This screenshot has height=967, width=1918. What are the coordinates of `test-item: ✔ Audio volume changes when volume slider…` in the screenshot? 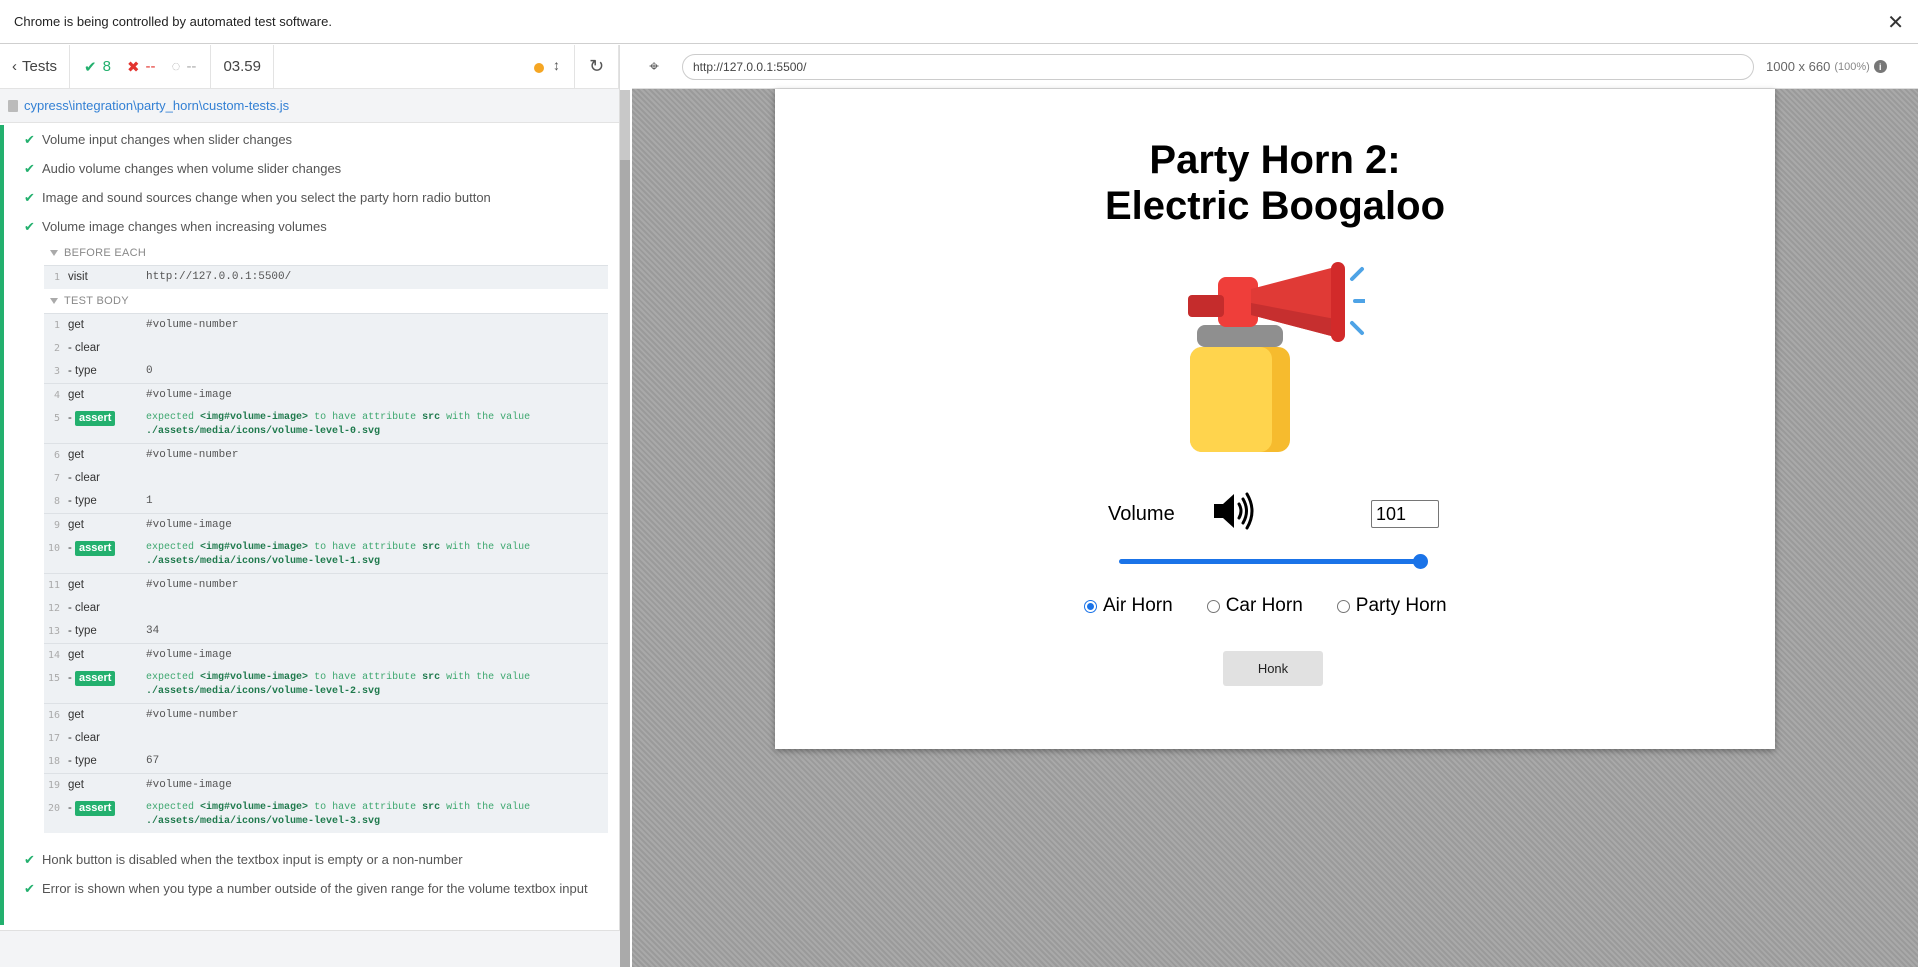 It's located at (312, 168).